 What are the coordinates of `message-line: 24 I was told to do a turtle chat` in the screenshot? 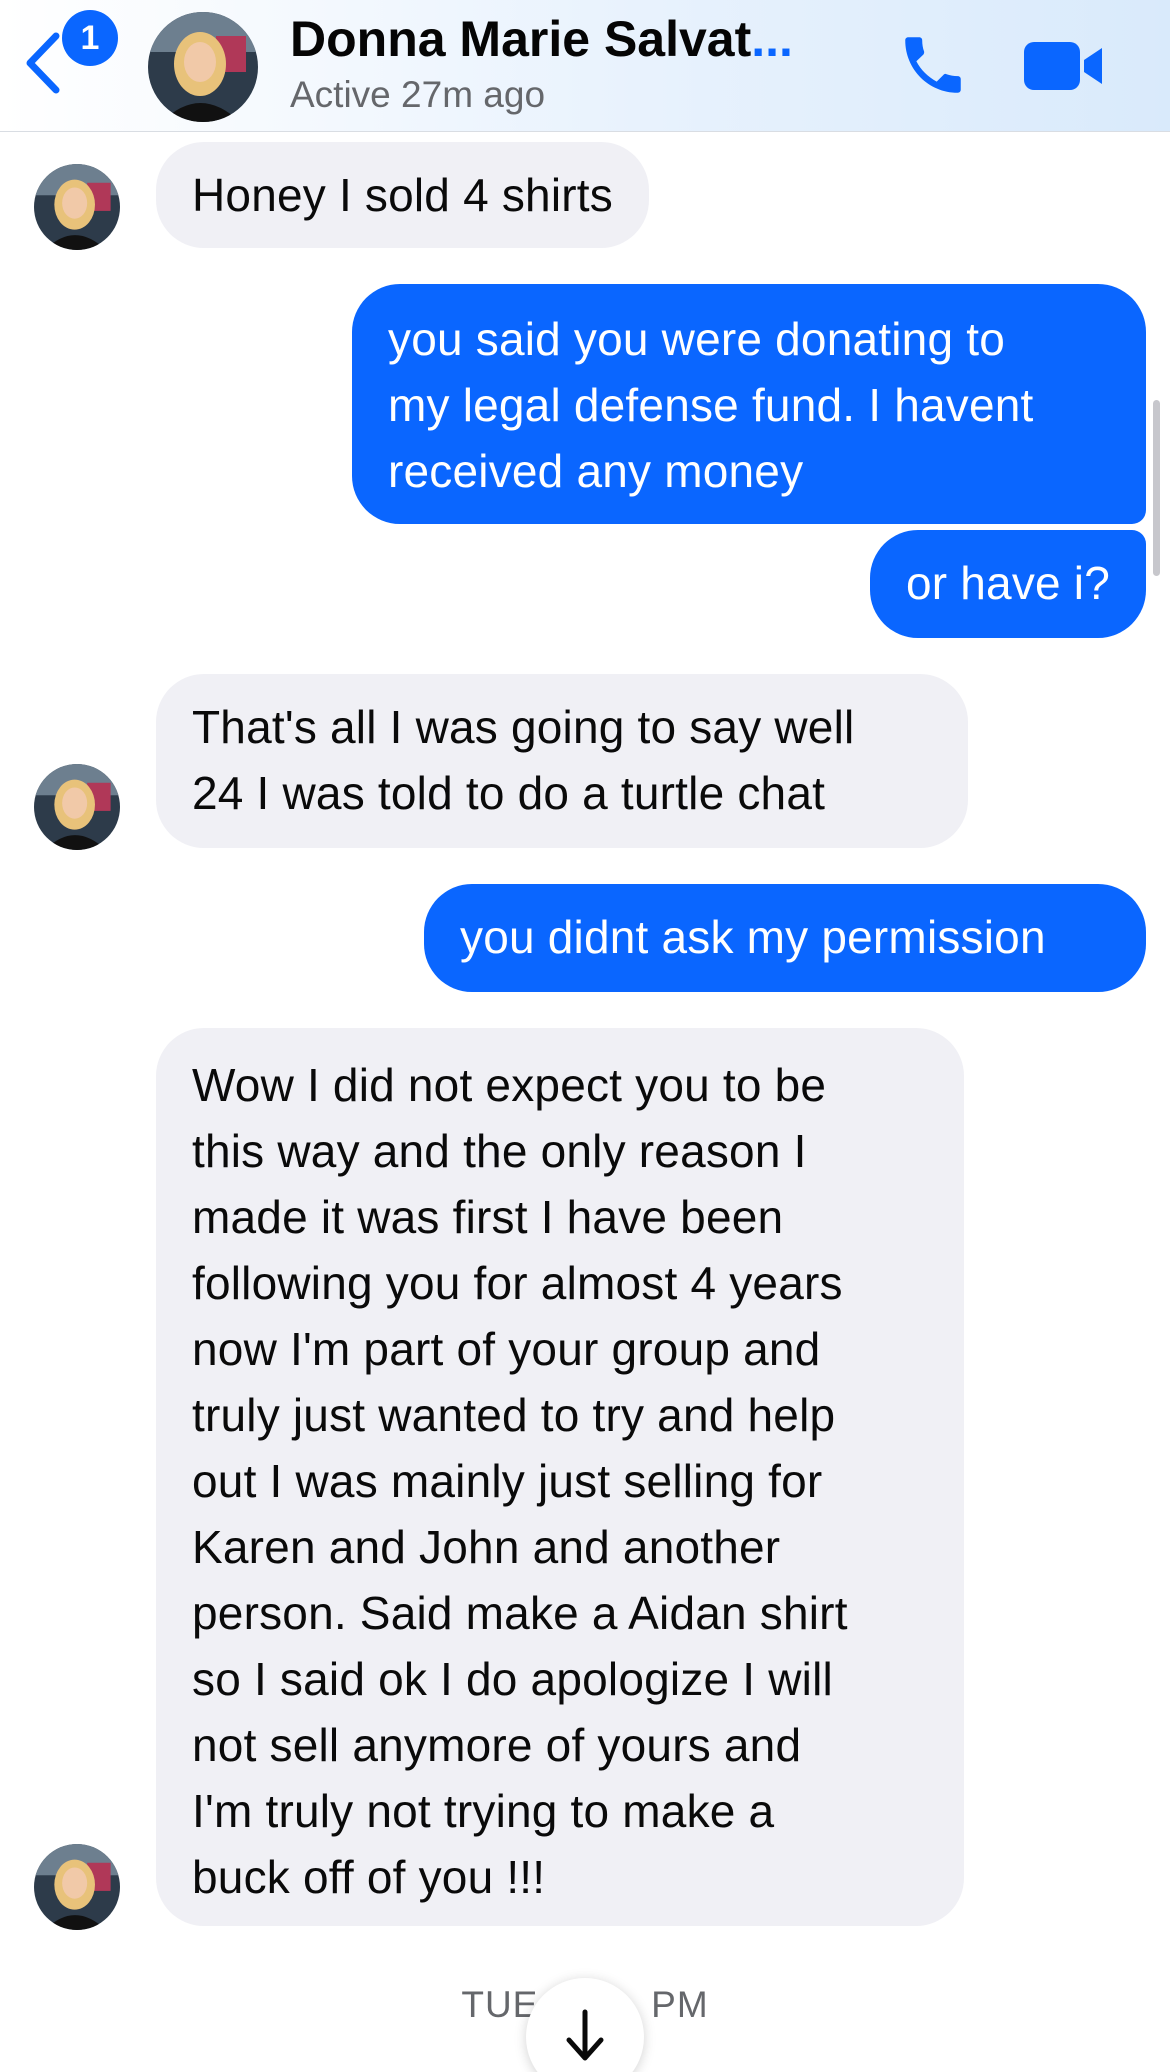 It's located at (509, 793).